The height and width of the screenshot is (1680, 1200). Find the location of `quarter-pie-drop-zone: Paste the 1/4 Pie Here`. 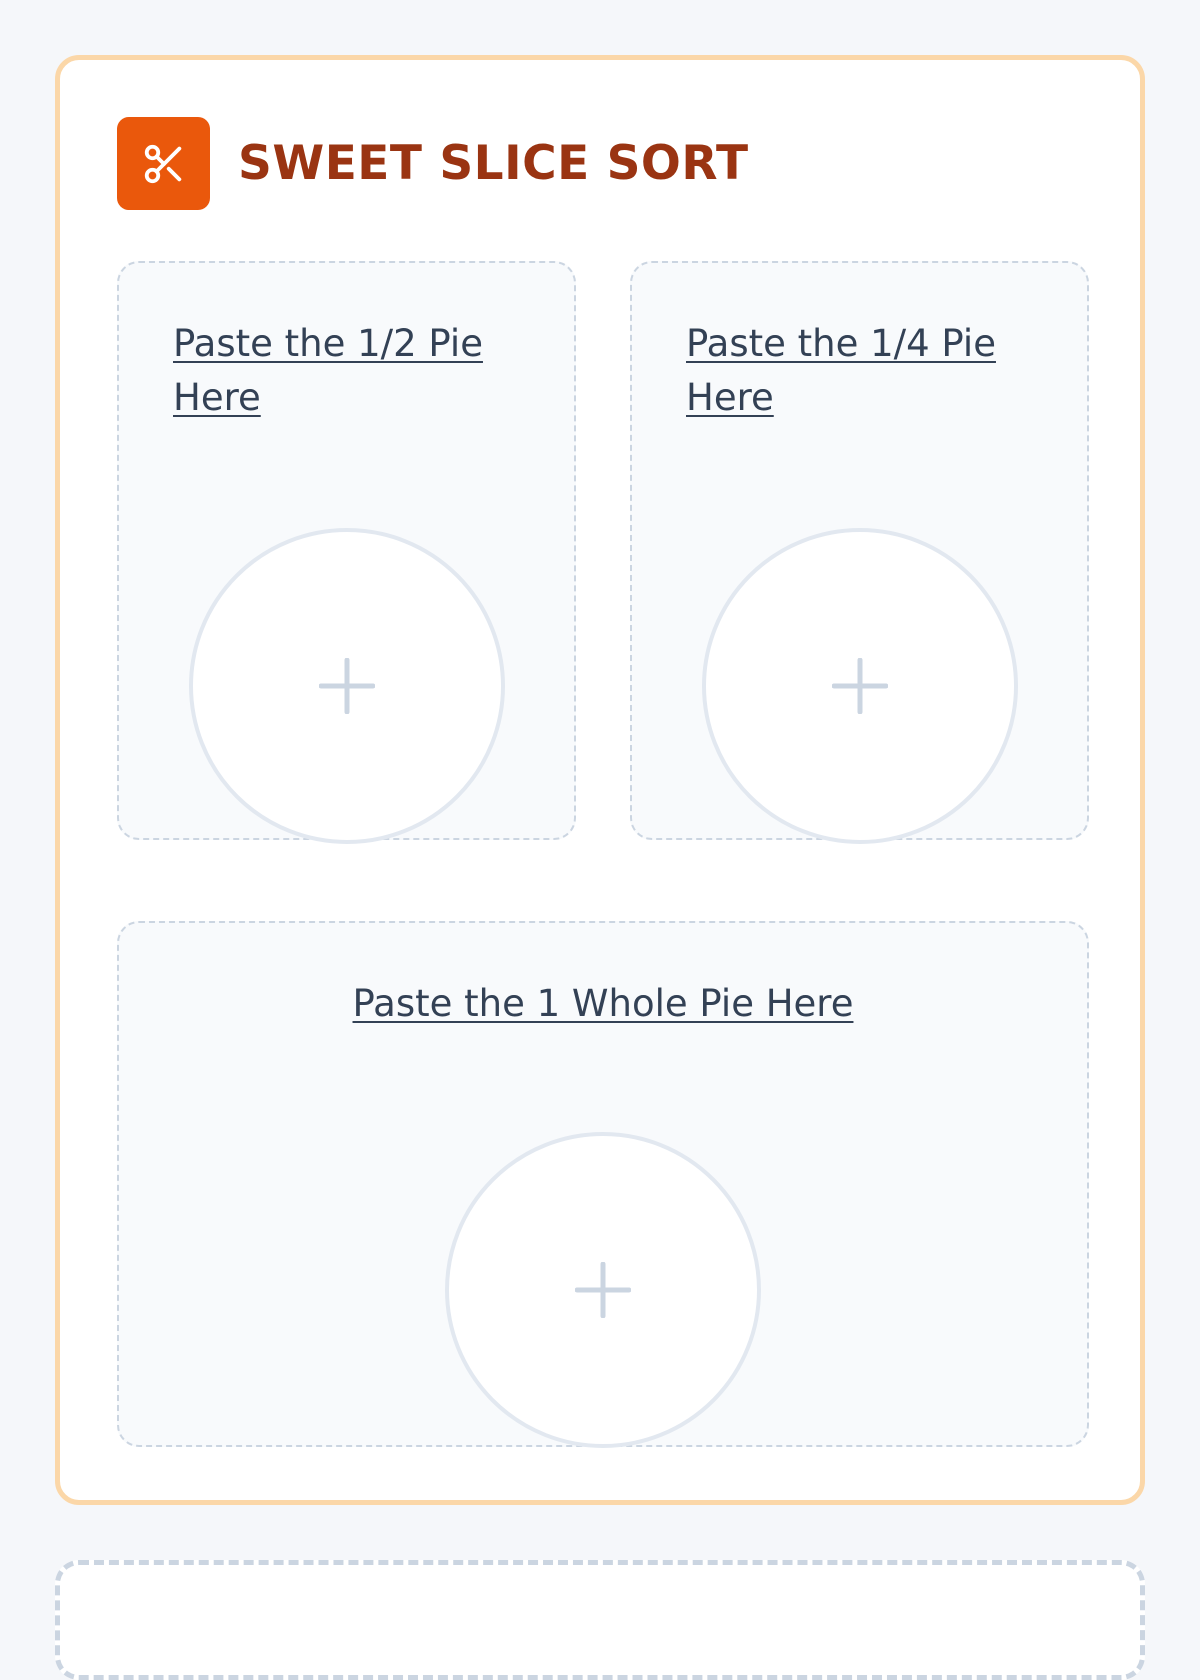

quarter-pie-drop-zone: Paste the 1/4 Pie Here is located at coordinates (859, 552).